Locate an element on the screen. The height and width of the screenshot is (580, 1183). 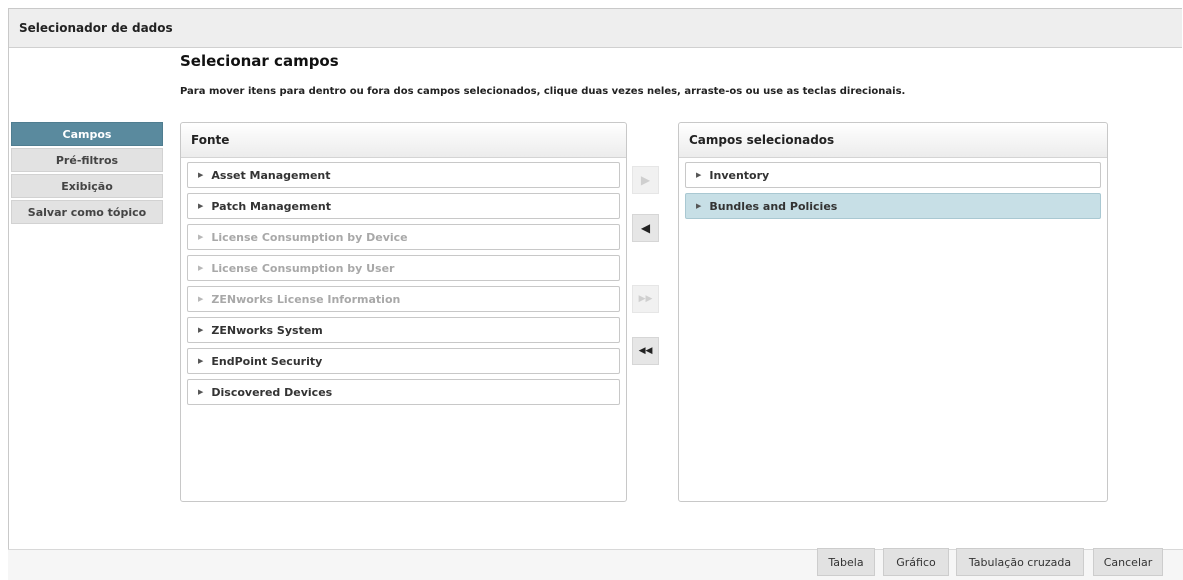
move-all-left-button: ◀◀ is located at coordinates (645, 351).